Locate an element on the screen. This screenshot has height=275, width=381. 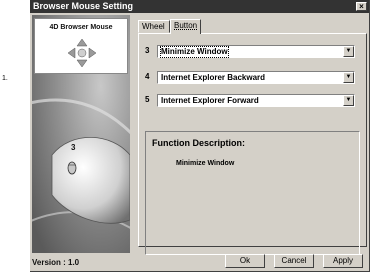
tab-wheel: Wheel is located at coordinates (154, 26).